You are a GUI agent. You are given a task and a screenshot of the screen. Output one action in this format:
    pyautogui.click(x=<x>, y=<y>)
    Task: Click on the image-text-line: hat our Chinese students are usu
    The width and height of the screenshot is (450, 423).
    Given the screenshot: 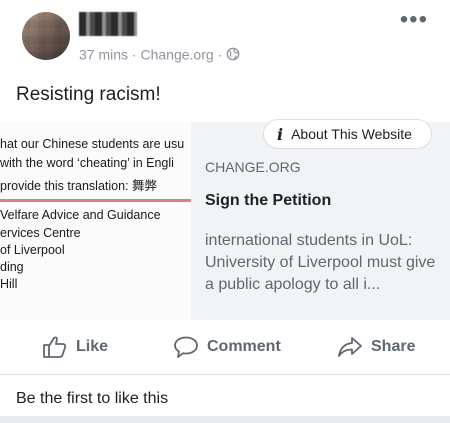 What is the action you would take?
    pyautogui.click(x=92, y=144)
    